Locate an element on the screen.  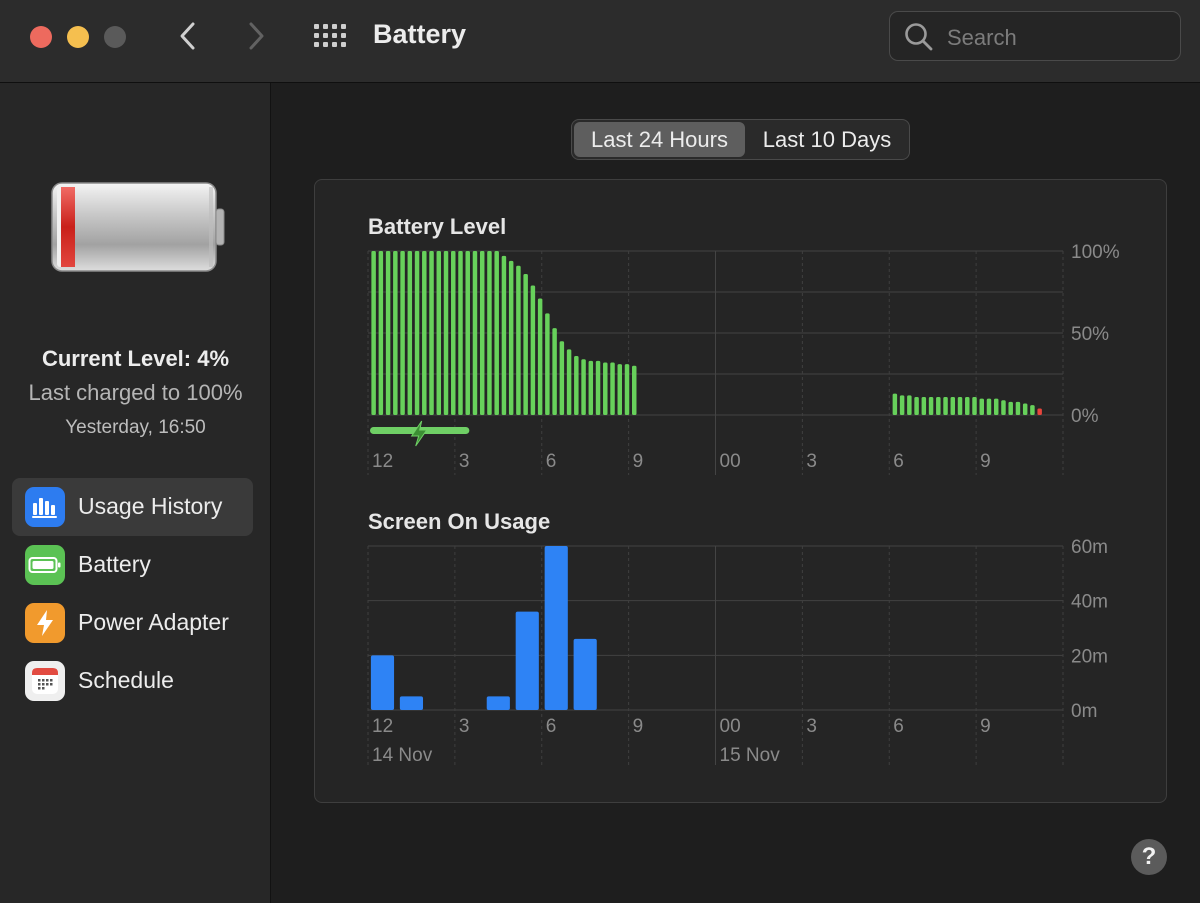
sidebar-item-usage-history: Usage History is located at coordinates (132, 507).